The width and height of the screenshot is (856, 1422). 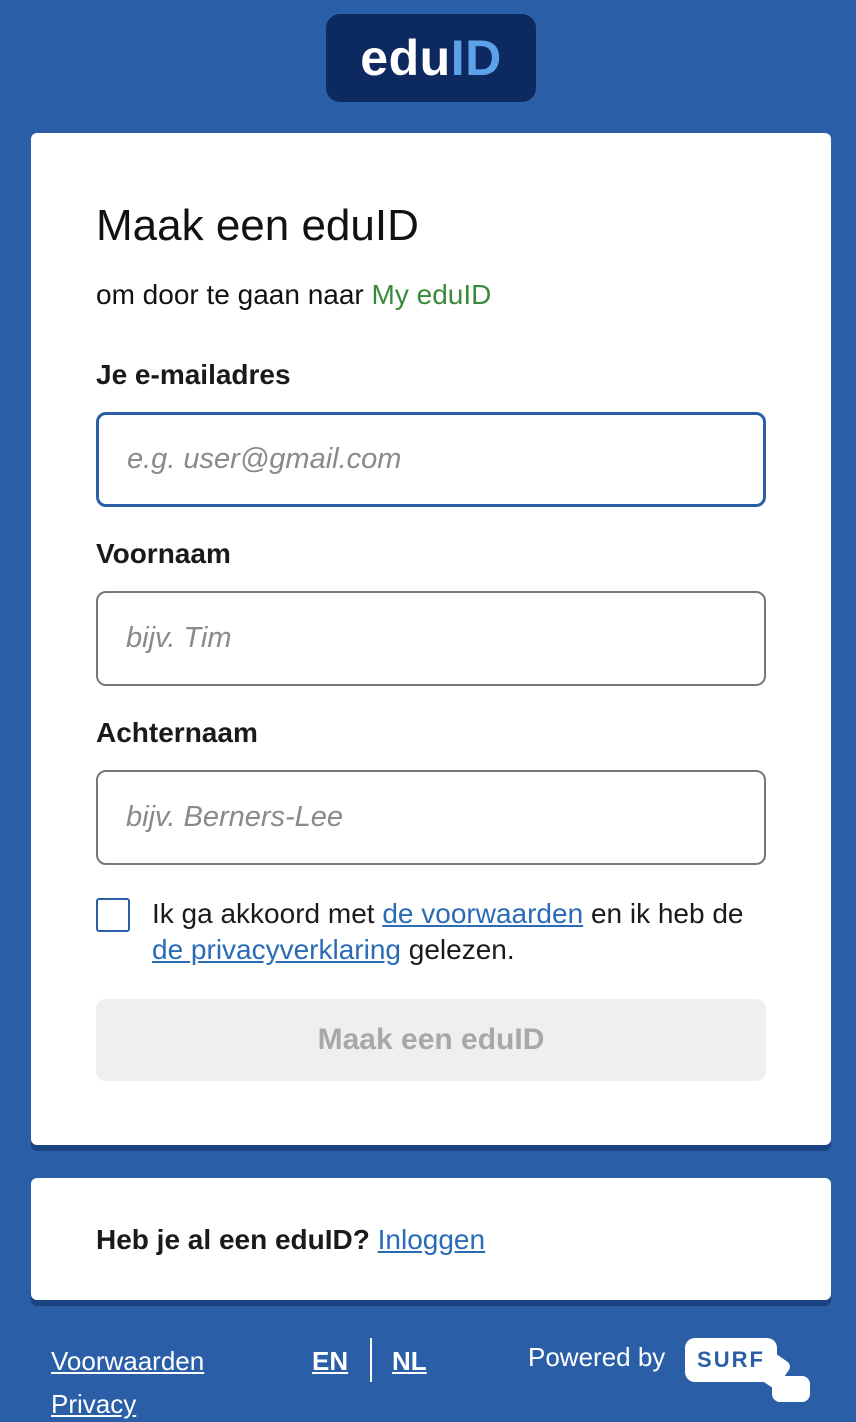 I want to click on logo-edu-text: edu, so click(x=405, y=58).